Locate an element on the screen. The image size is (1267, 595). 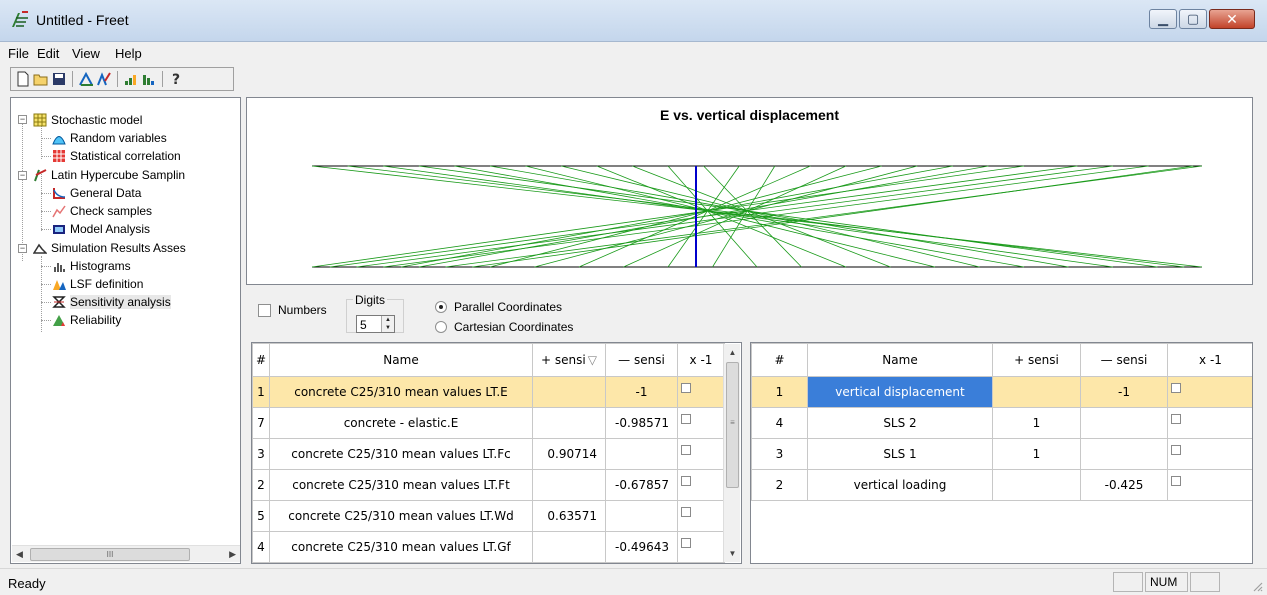
collapse-stochastic-icon: − is located at coordinates (22, 119).